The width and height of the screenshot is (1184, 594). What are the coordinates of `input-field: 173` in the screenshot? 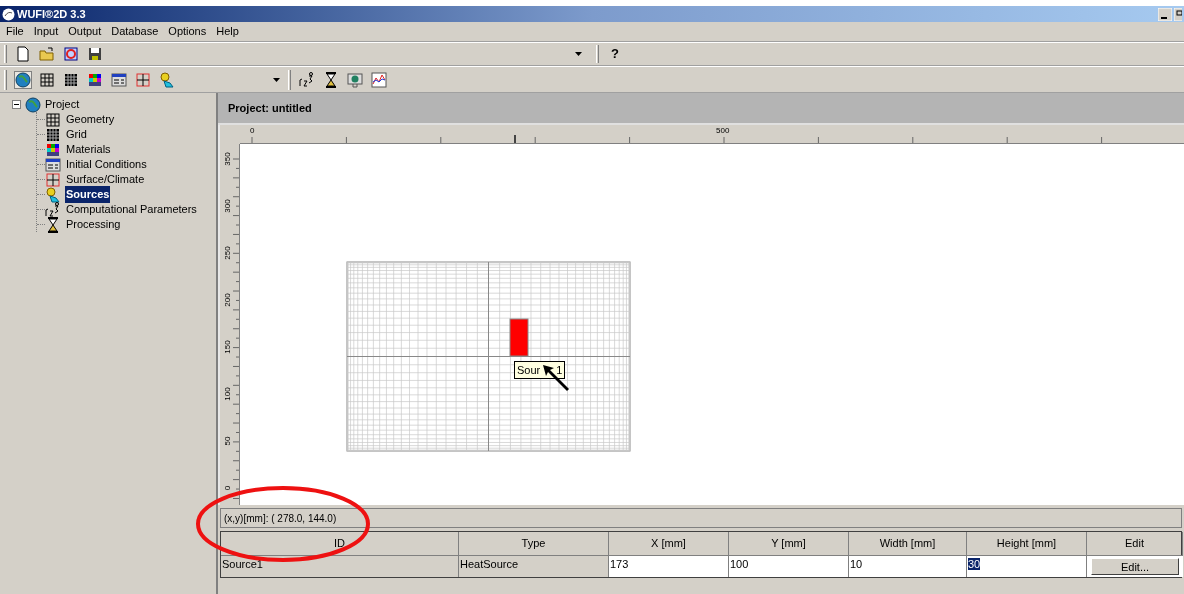 It's located at (669, 566).